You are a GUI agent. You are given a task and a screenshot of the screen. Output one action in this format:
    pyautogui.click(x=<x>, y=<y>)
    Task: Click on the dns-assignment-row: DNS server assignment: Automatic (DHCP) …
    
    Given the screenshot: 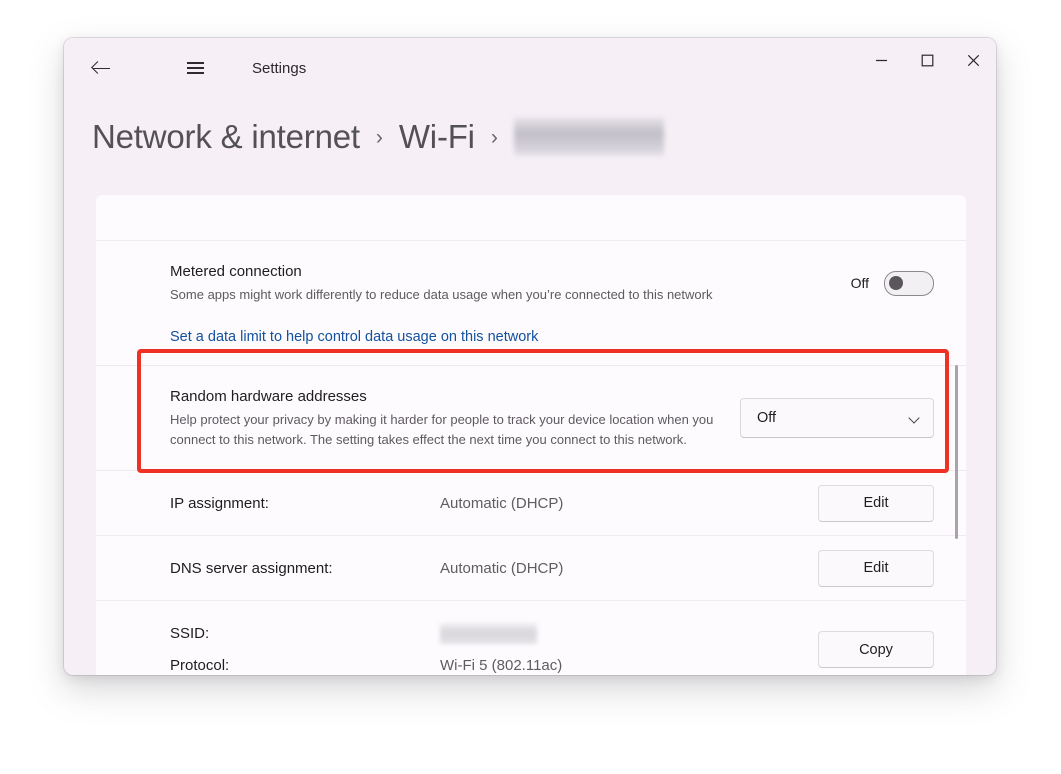 What is the action you would take?
    pyautogui.click(x=531, y=568)
    